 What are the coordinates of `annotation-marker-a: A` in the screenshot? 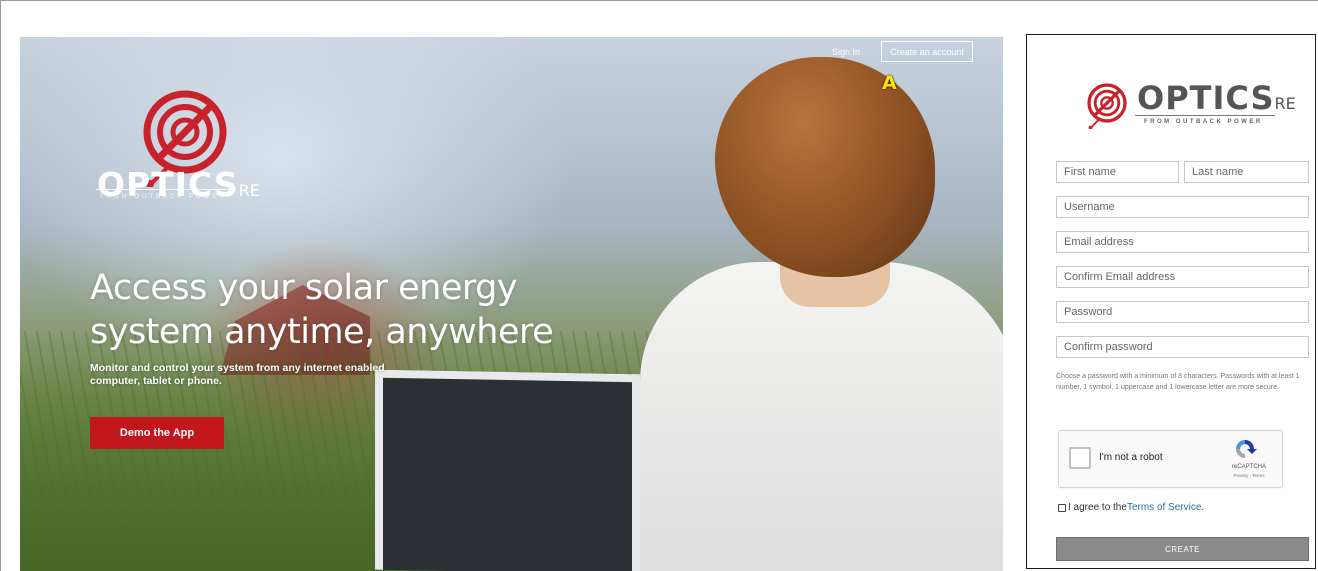 It's located at (889, 83).